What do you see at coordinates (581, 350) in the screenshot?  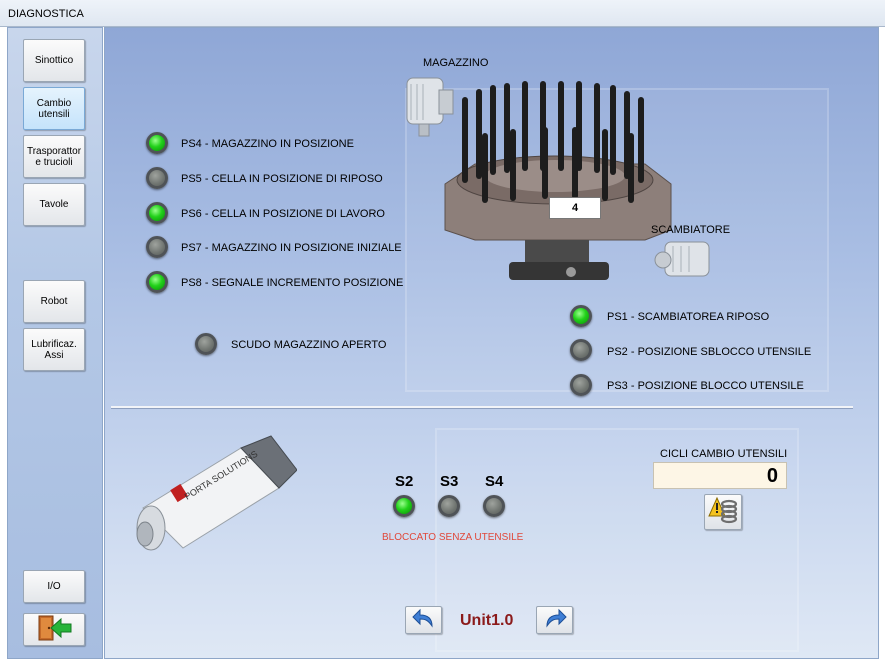 I see `ps2-indicator-led` at bounding box center [581, 350].